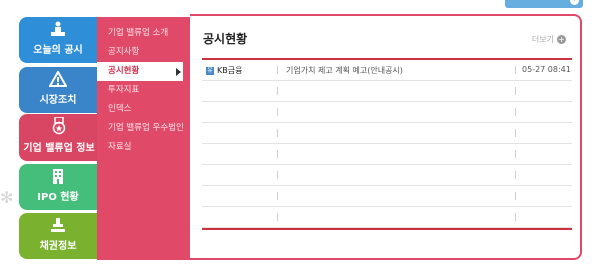 The height and width of the screenshot is (275, 600). Describe the element at coordinates (59, 148) in the screenshot. I see `category-label: 기업 밸류업 정보` at that location.